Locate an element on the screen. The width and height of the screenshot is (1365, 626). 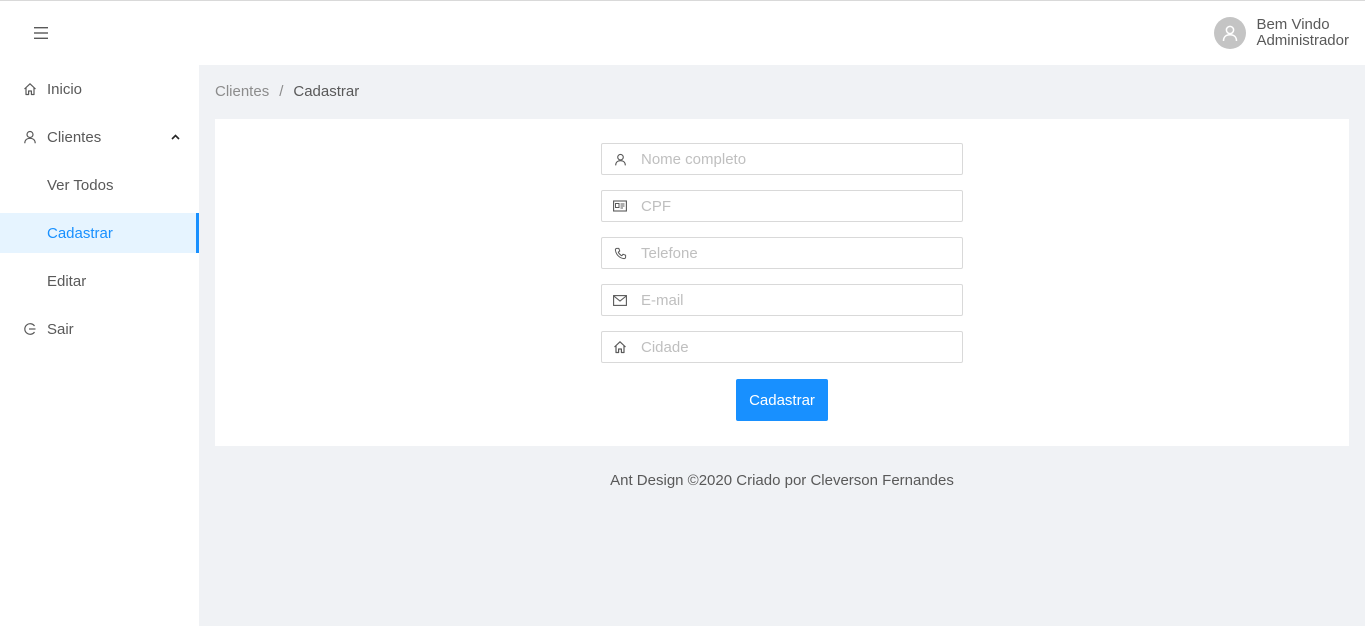
user-menu: Bem Vindo Administrador is located at coordinates (1281, 33).